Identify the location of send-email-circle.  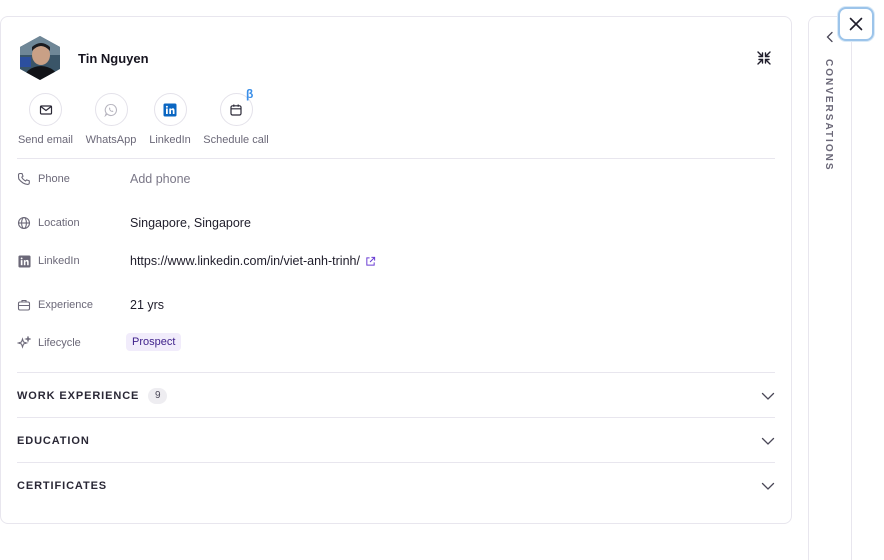
(45, 109).